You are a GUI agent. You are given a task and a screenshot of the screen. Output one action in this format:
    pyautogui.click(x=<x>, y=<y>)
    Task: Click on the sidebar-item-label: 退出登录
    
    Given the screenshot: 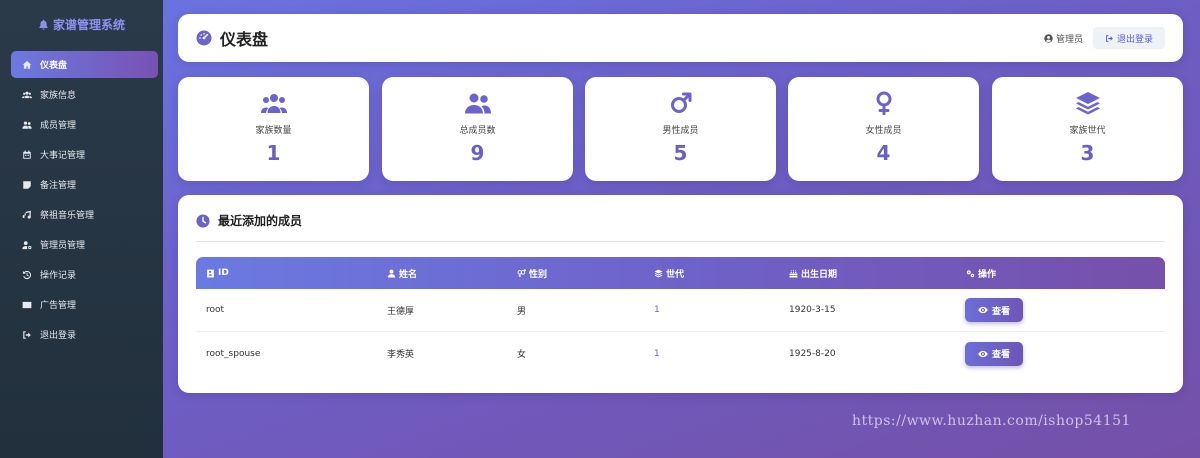 What is the action you would take?
    pyautogui.click(x=58, y=336)
    